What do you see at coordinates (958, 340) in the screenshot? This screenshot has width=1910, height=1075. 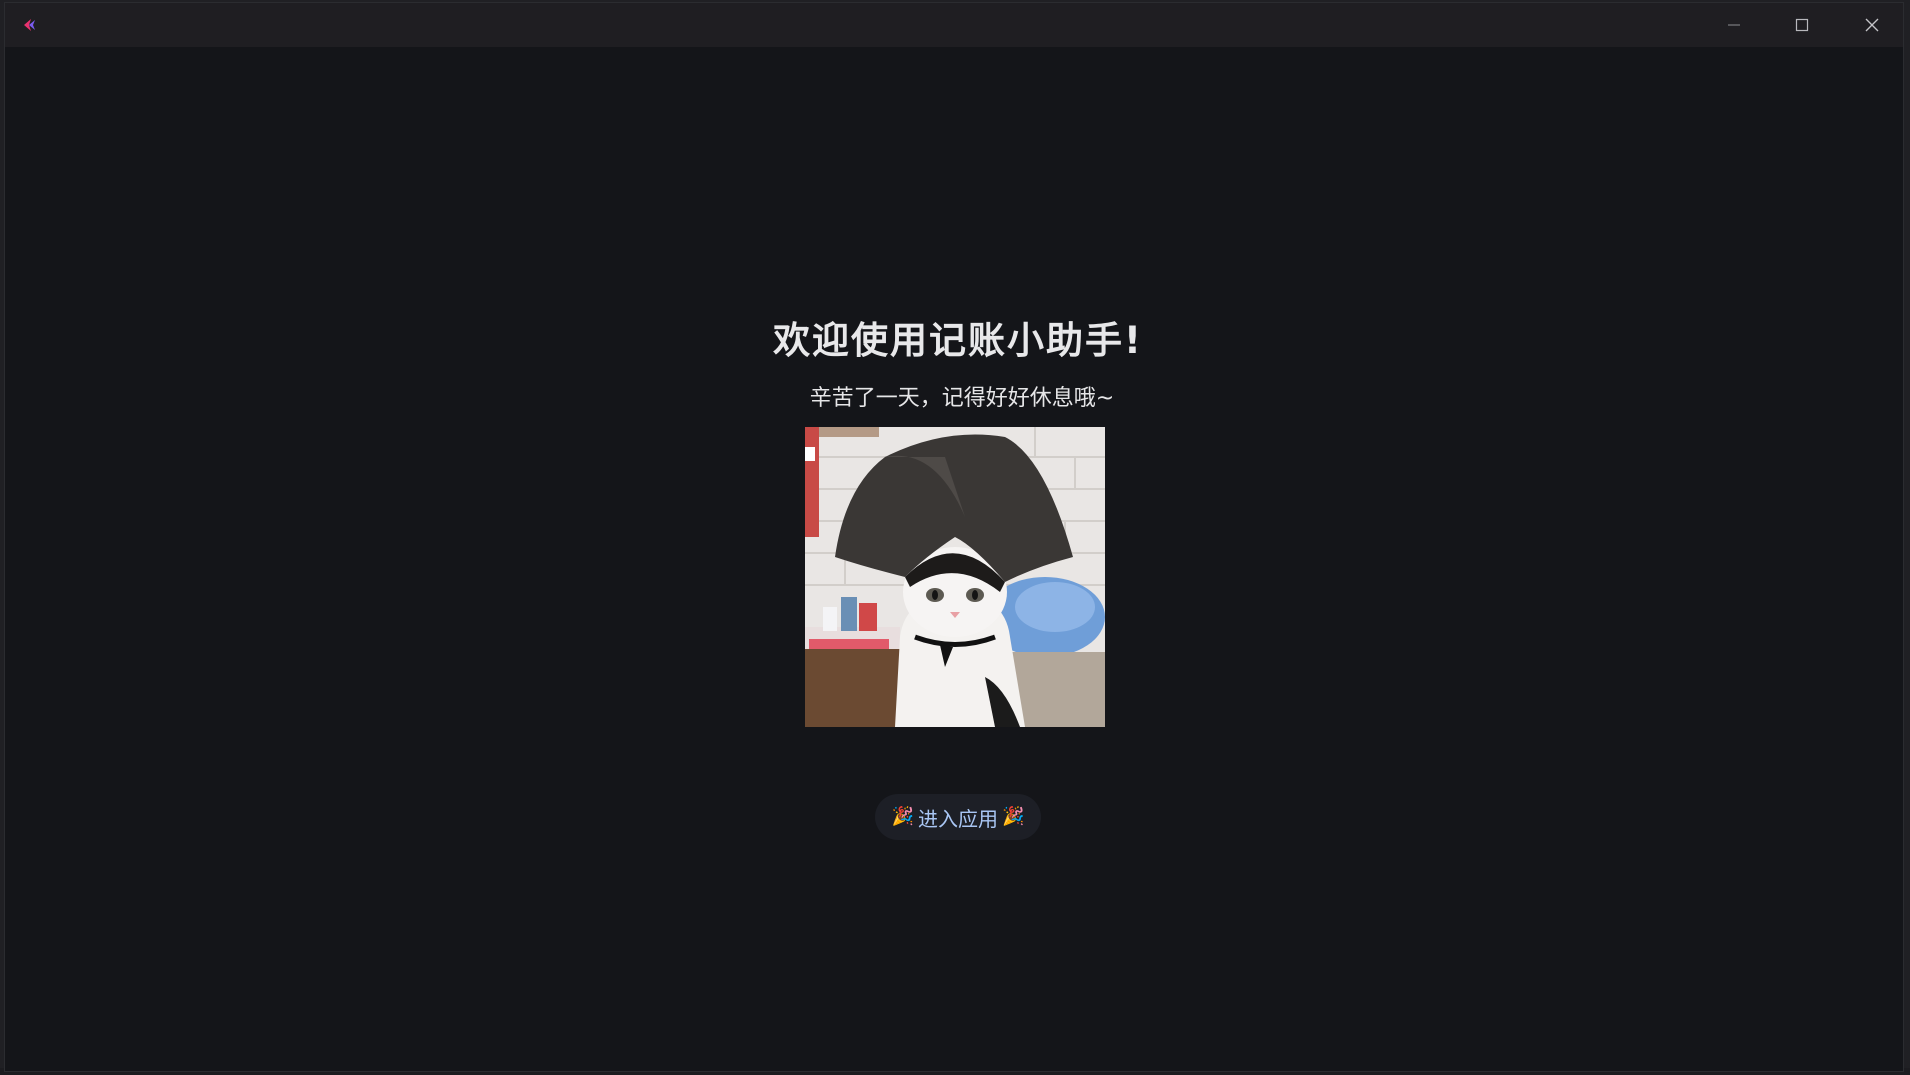 I see `welcome-title: 欢迎使用记账小助手!` at bounding box center [958, 340].